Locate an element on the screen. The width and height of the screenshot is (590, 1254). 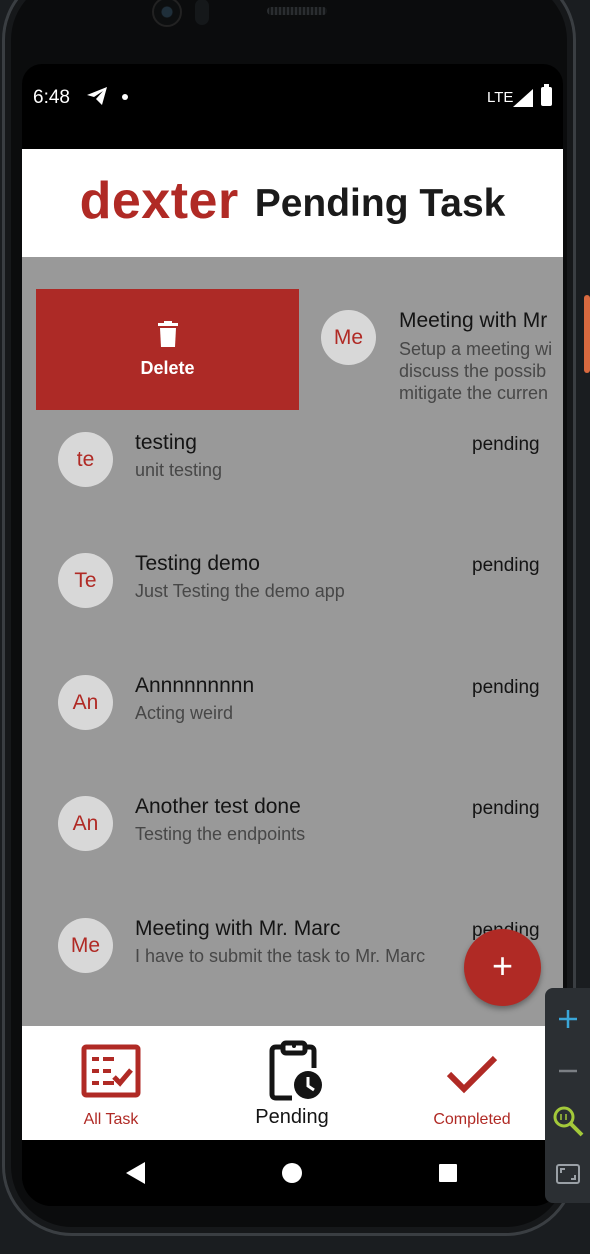
telegram-send-icon is located at coordinates (97, 99).